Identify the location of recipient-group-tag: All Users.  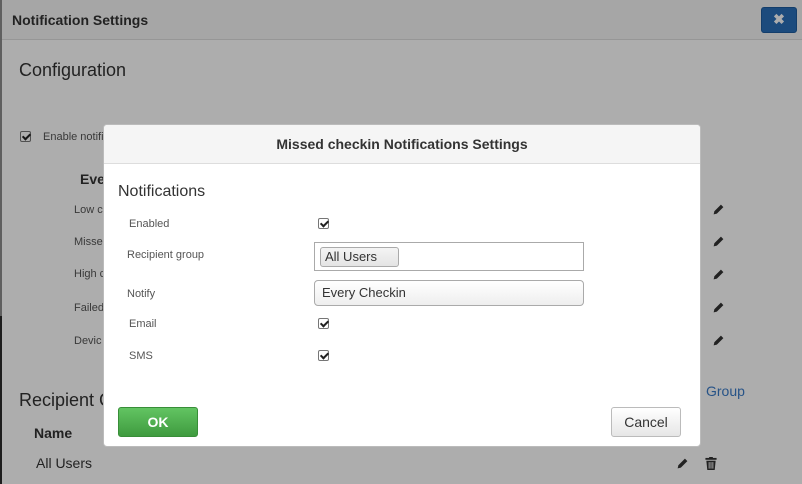
(359, 257).